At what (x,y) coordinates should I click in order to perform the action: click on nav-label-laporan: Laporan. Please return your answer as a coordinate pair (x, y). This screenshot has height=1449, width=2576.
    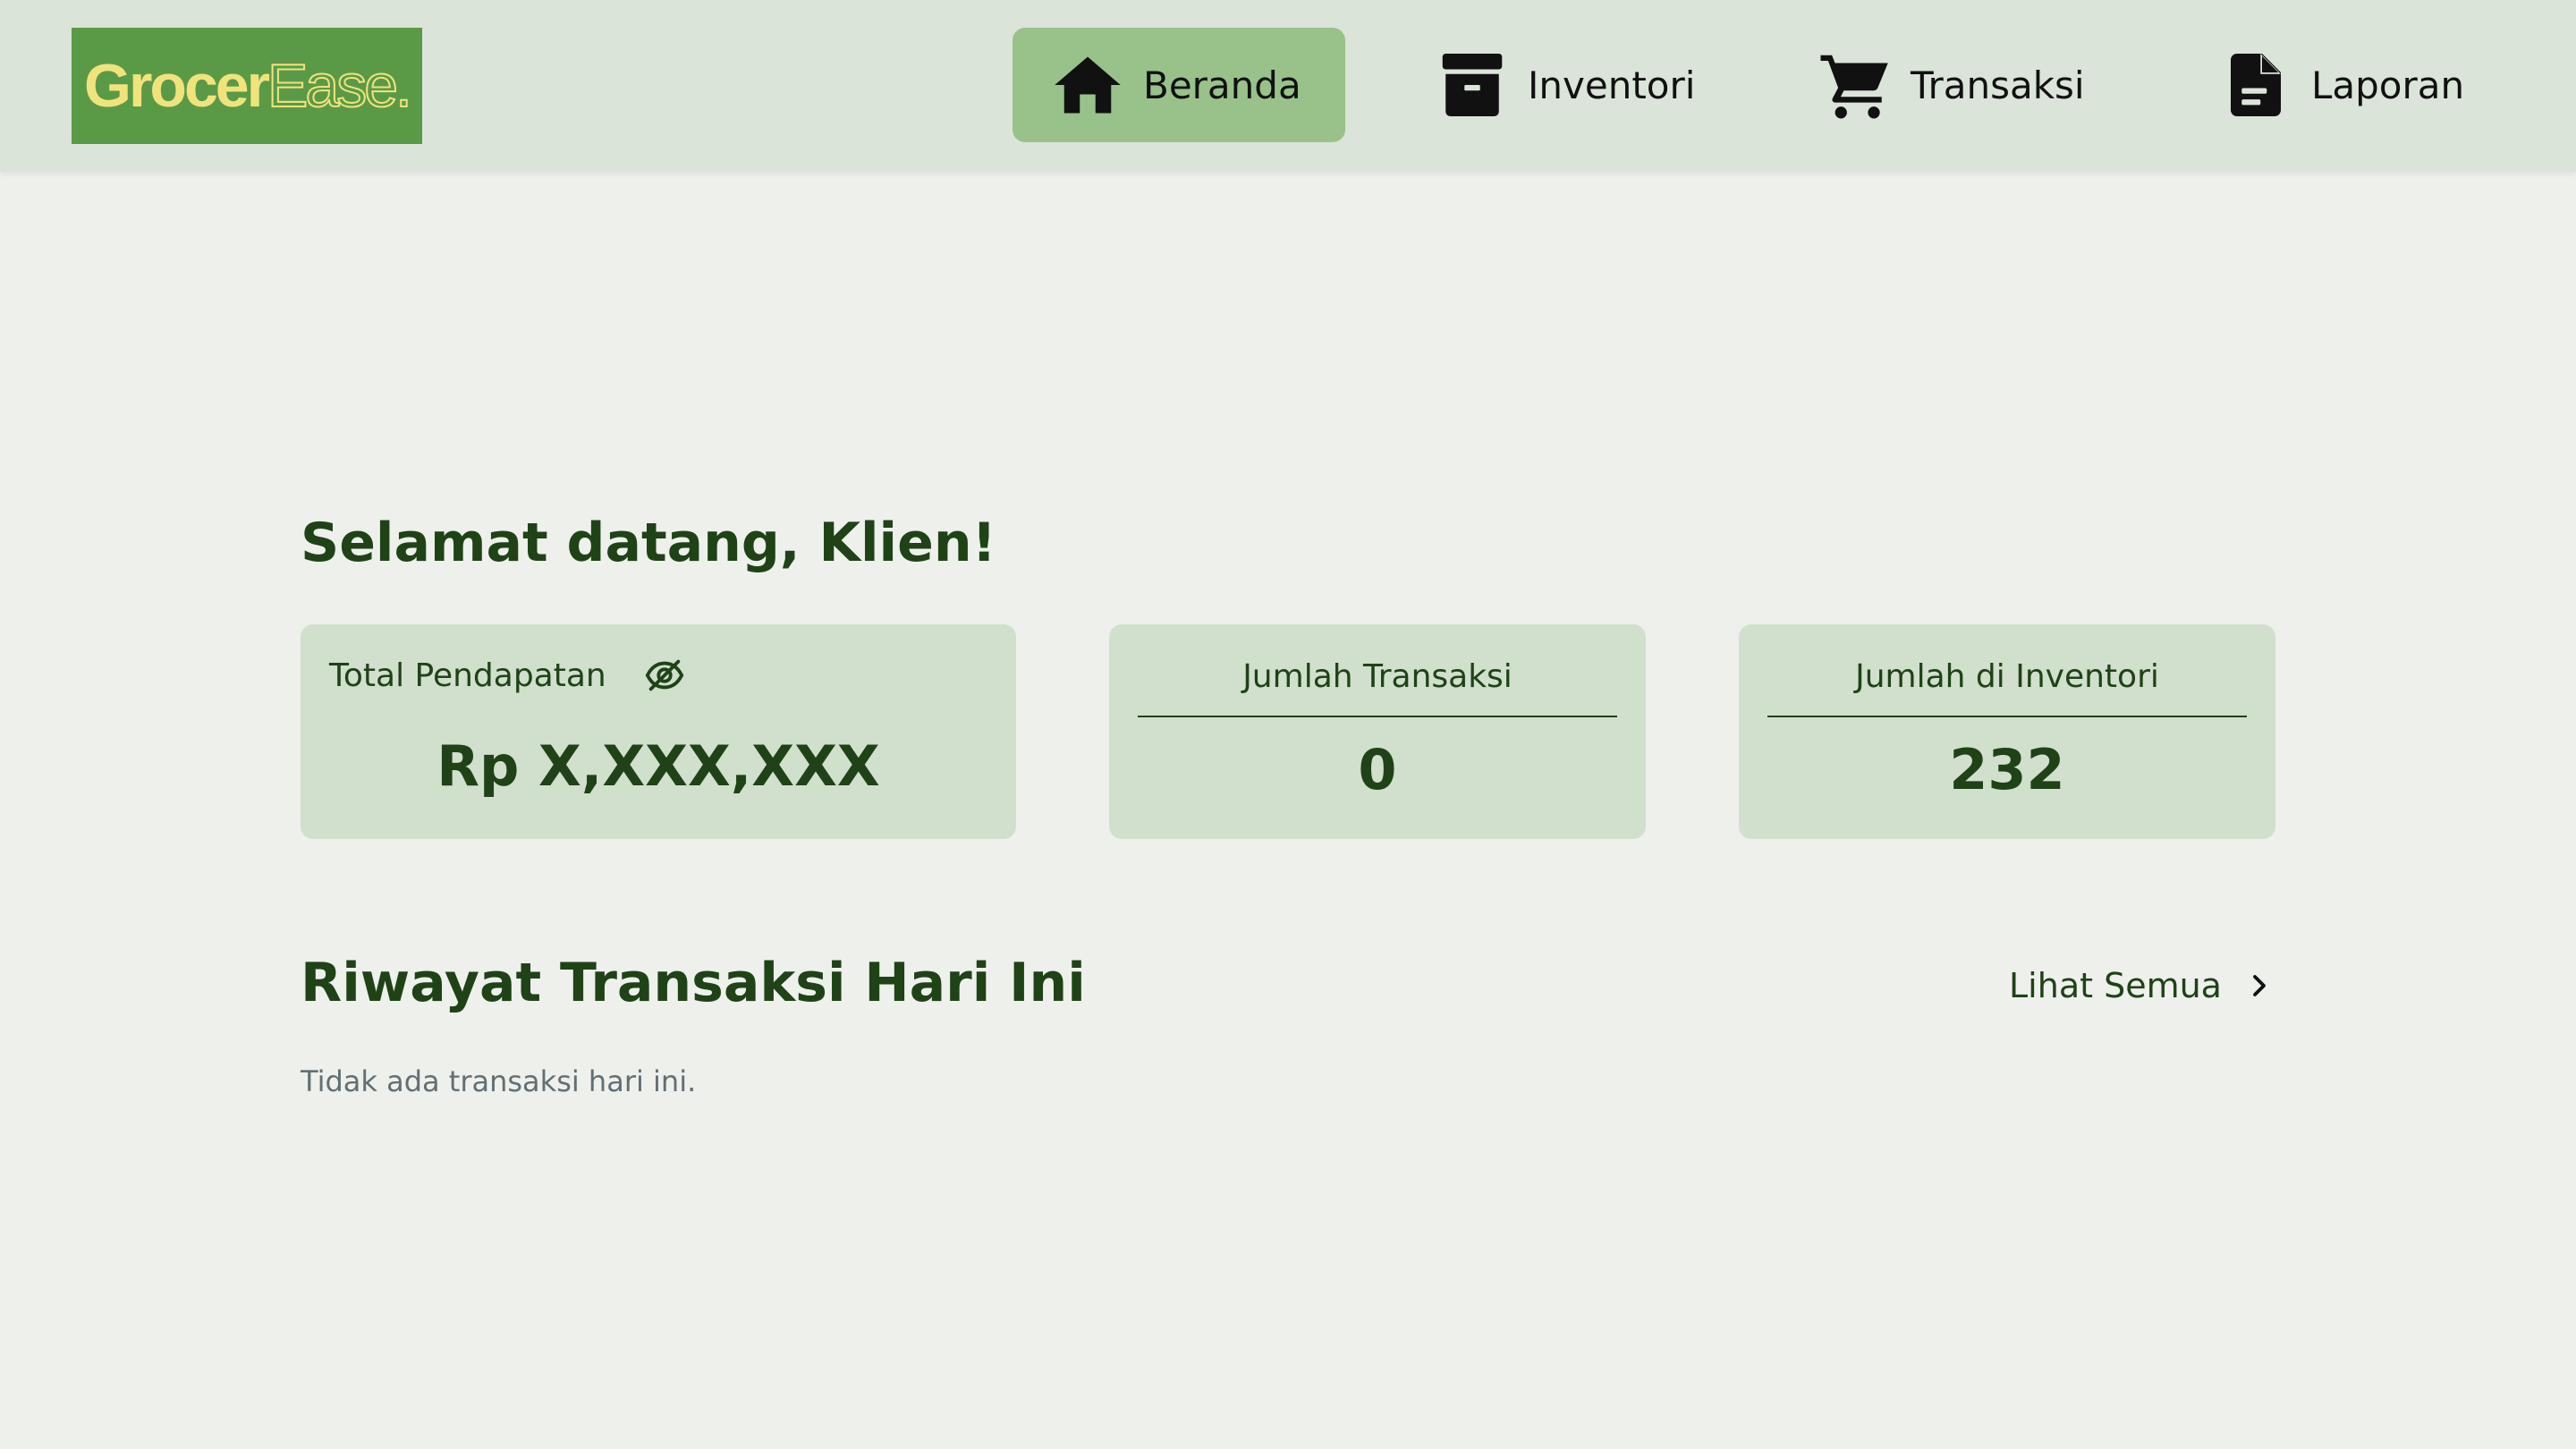
    Looking at the image, I should click on (2388, 85).